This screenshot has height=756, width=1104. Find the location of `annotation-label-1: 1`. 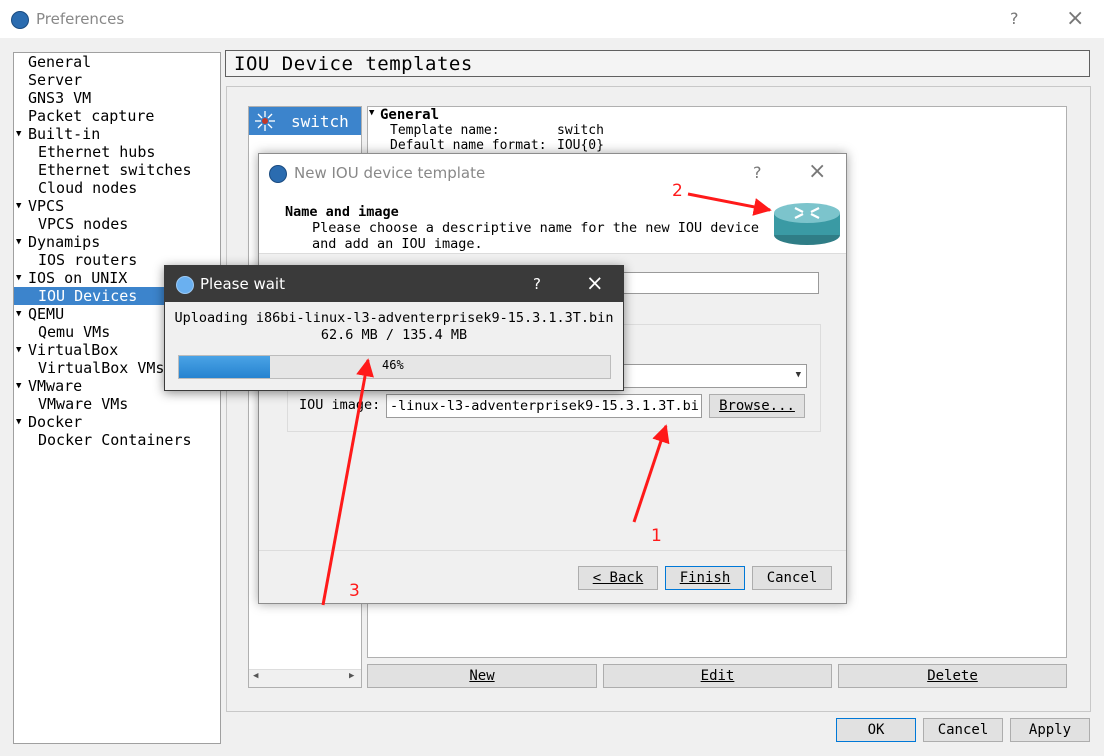

annotation-label-1: 1 is located at coordinates (656, 536).